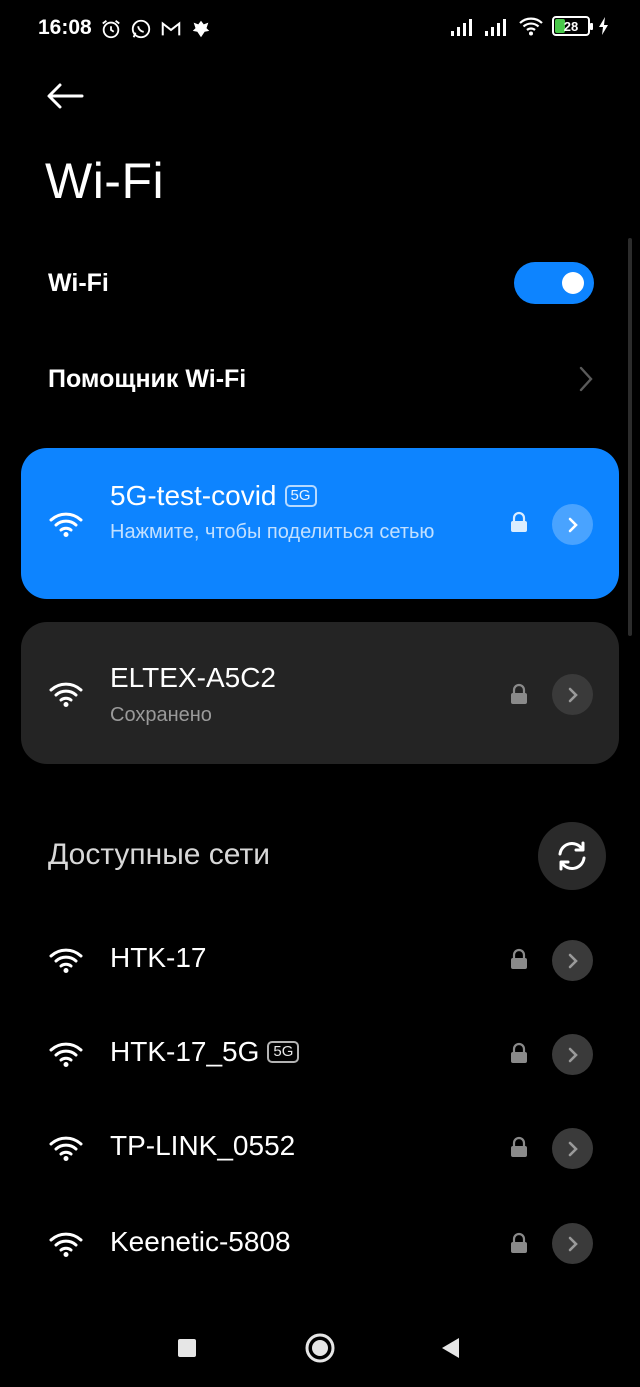 This screenshot has width=640, height=1387. What do you see at coordinates (78, 282) in the screenshot?
I see `wifi-toggle-label: Wi-Fi` at bounding box center [78, 282].